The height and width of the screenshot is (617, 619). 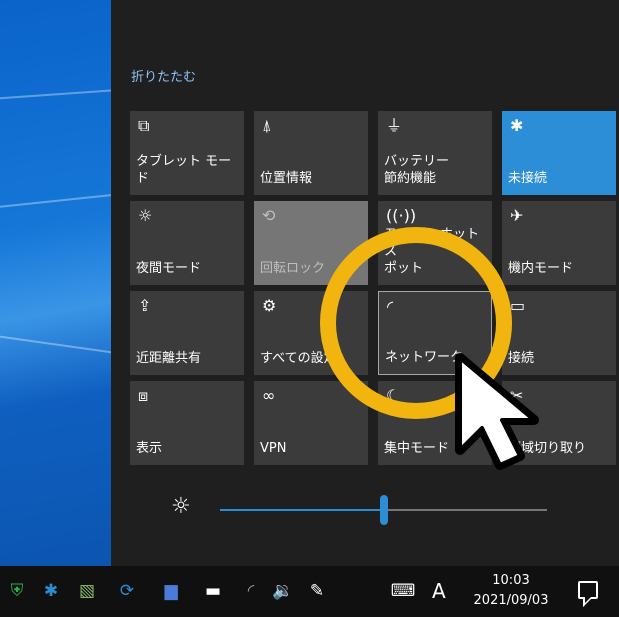 What do you see at coordinates (144, 125) in the screenshot?
I see `tablet-mode-icon: ⧉` at bounding box center [144, 125].